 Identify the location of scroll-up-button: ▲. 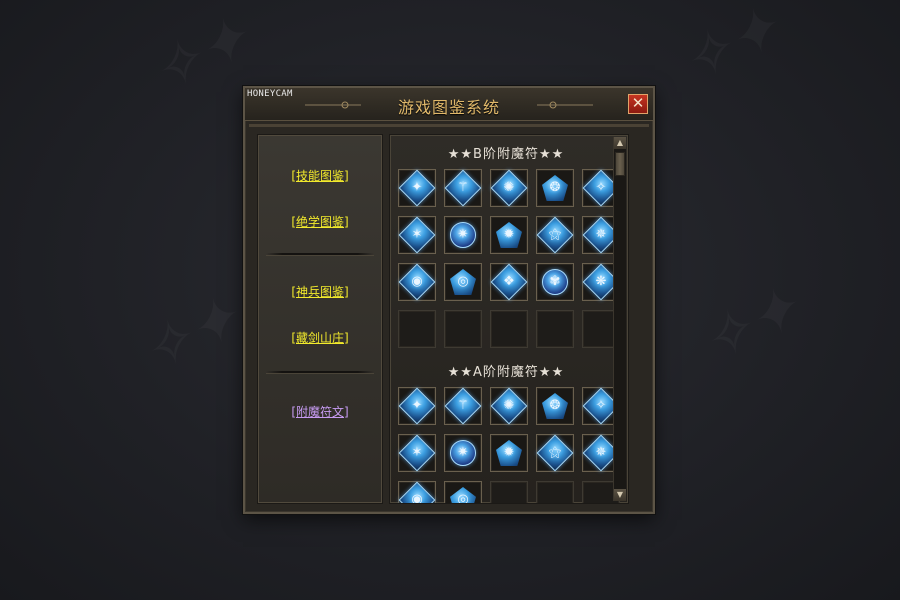
(620, 143).